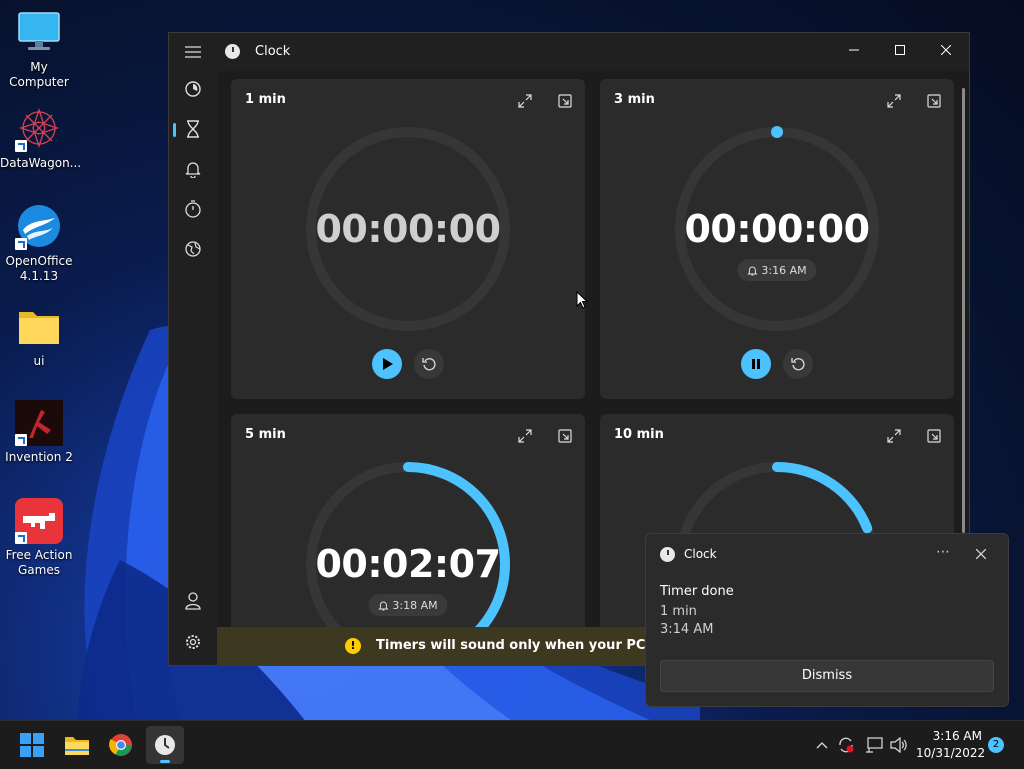  I want to click on minimize-icon, so click(854, 50).